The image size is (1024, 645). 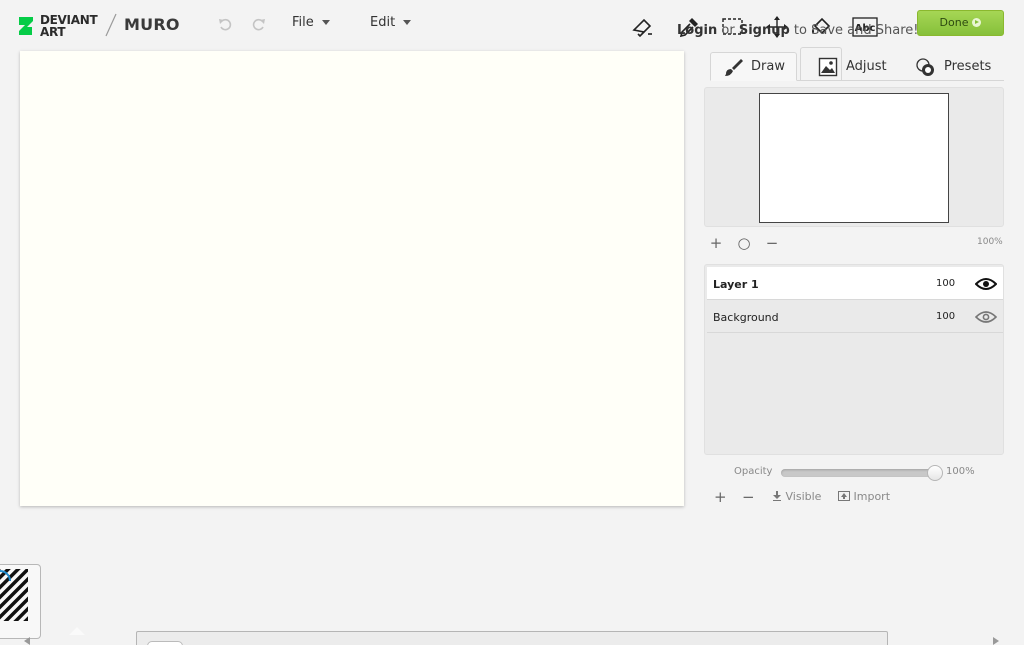 I want to click on opacity-label: Opacity, so click(x=753, y=471).